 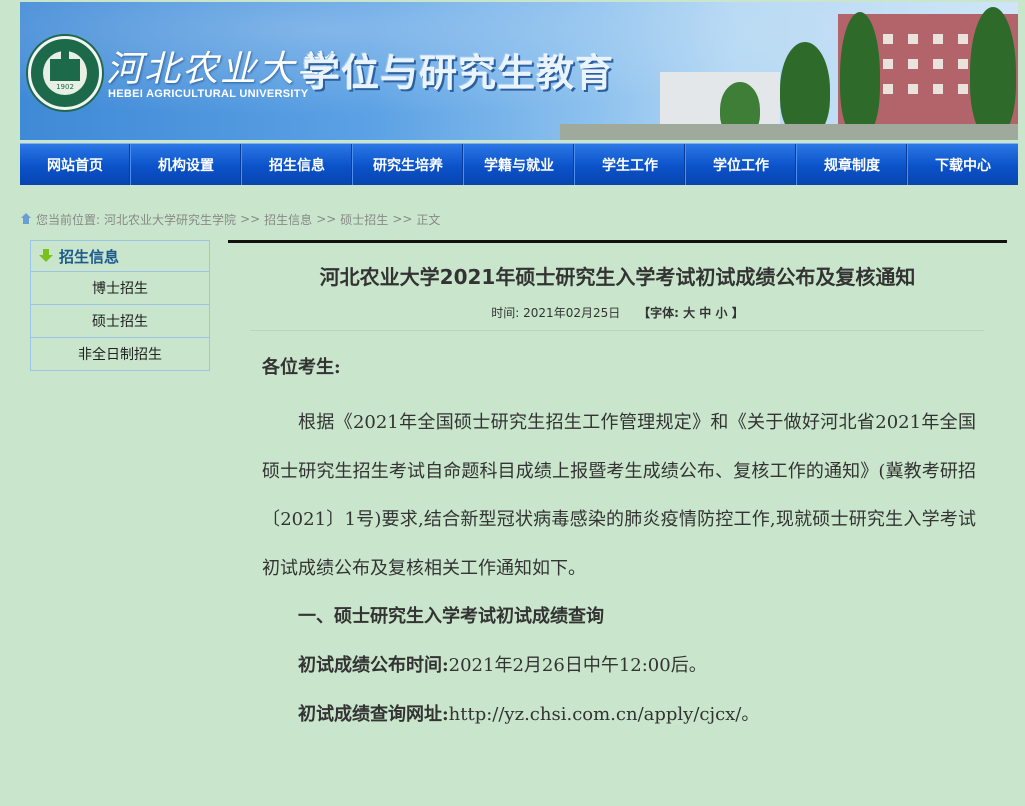 I want to click on publish-date: 2021年02月25日, so click(x=572, y=313).